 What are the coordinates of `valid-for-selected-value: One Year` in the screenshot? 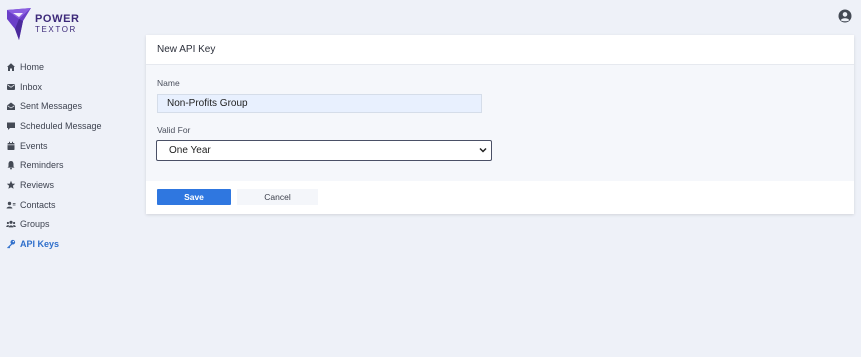 It's located at (190, 150).